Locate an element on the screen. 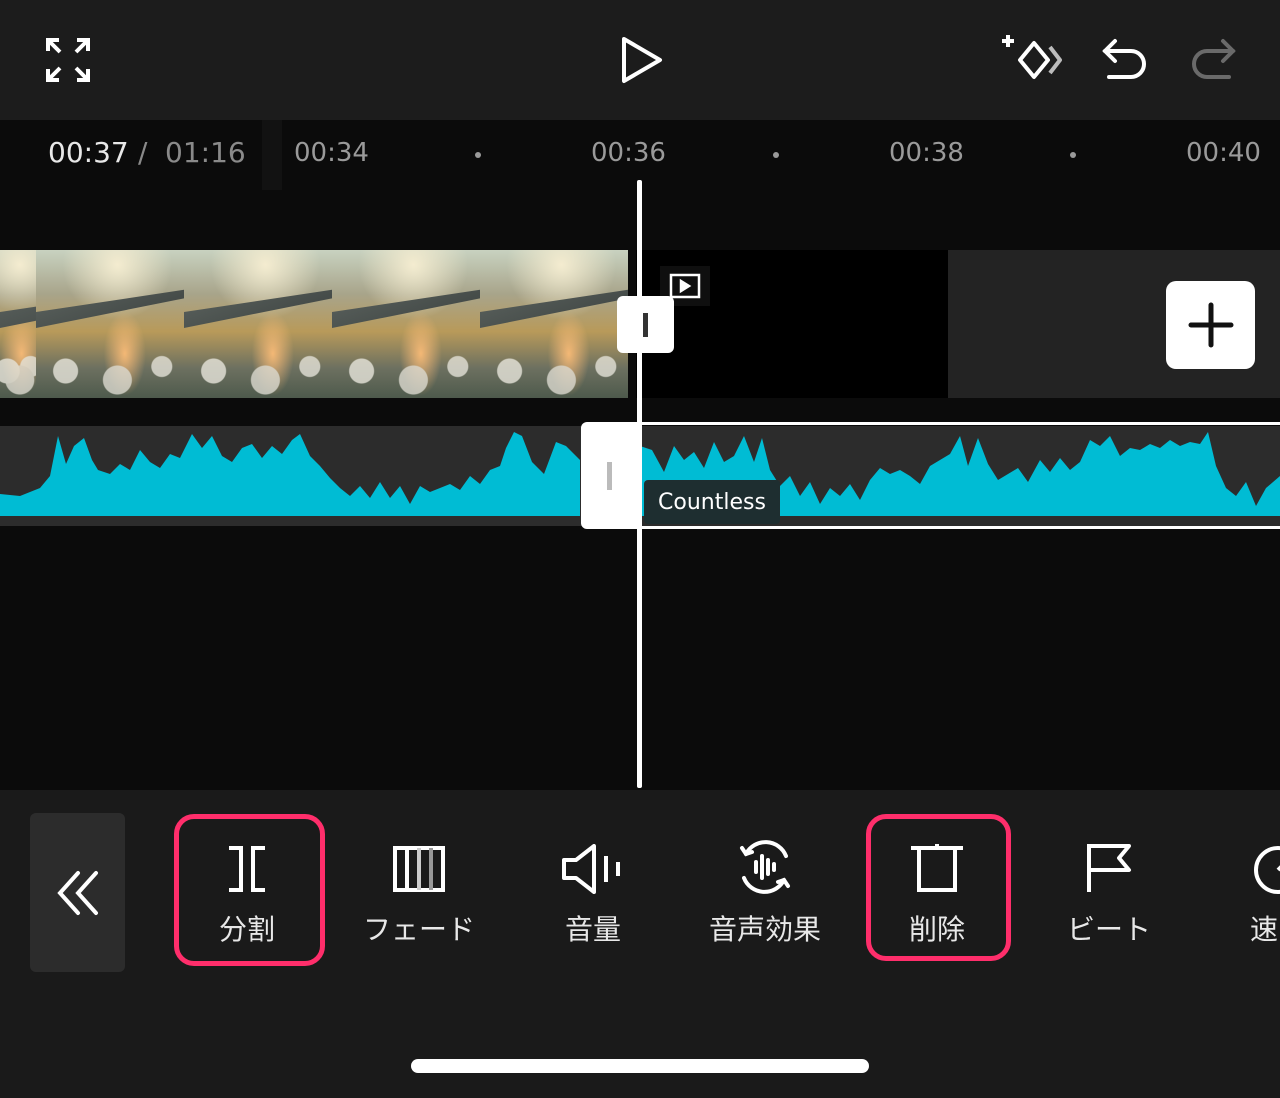  top-bar is located at coordinates (640, 60).